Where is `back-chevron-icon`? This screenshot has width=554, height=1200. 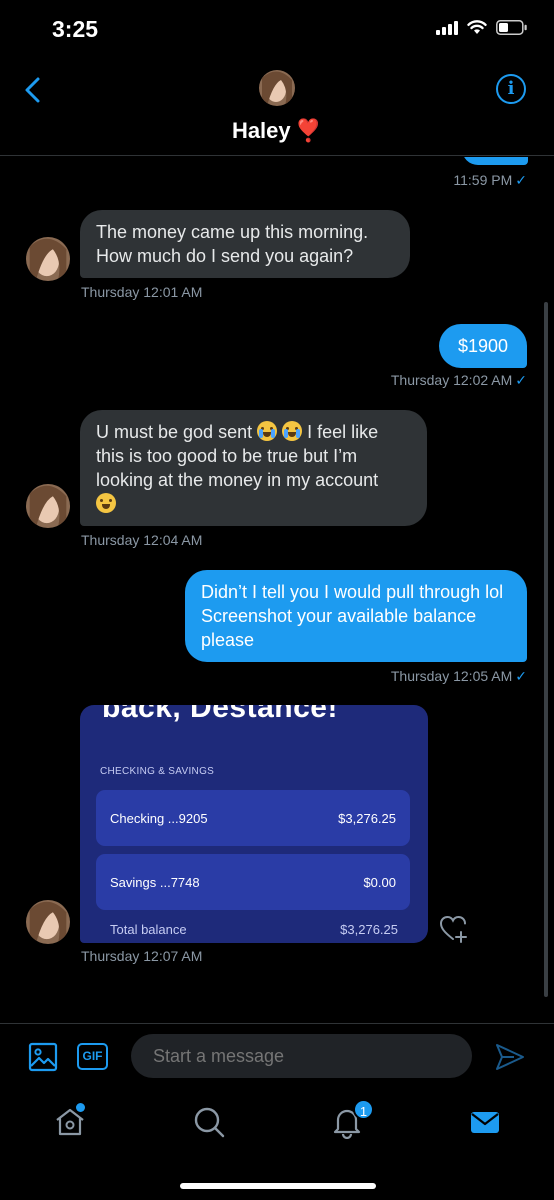 back-chevron-icon is located at coordinates (33, 90).